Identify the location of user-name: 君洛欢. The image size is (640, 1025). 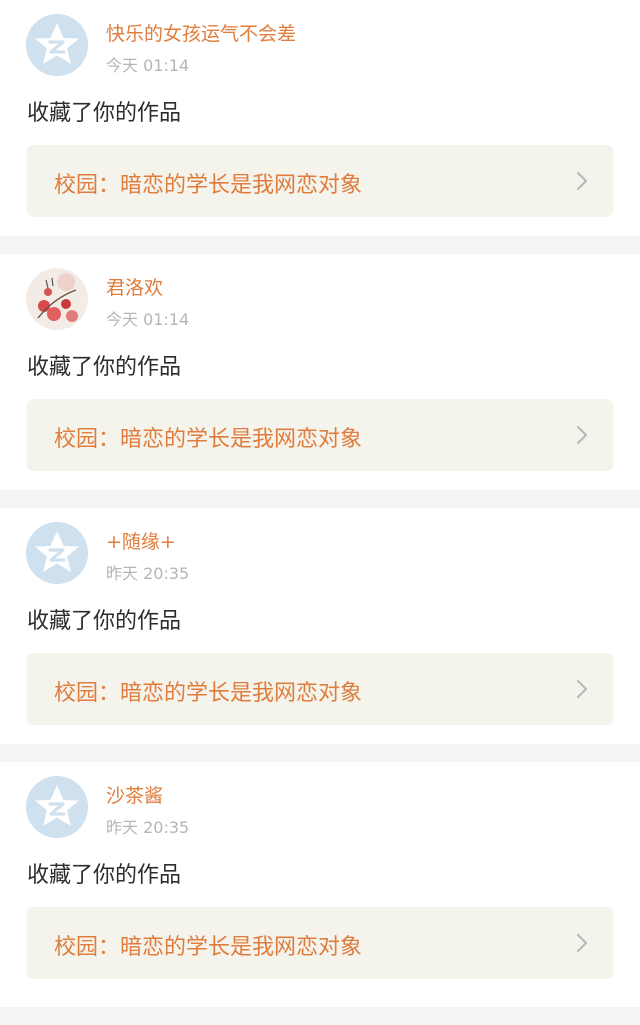
(134, 286).